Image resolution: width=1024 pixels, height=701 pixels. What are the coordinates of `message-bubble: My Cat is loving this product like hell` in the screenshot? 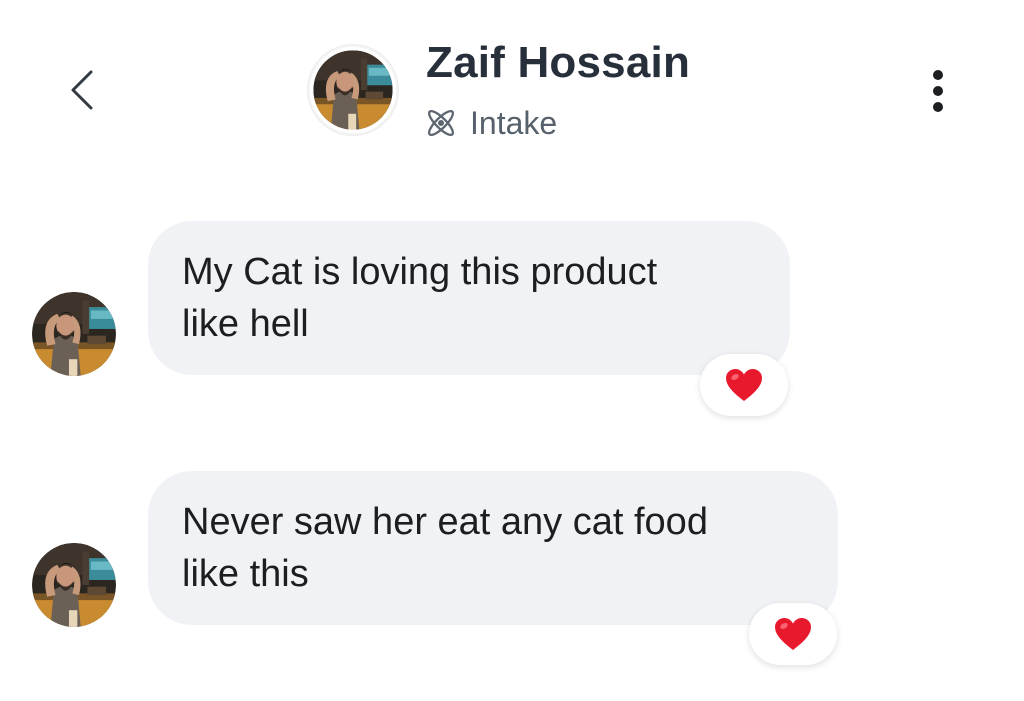 It's located at (469, 298).